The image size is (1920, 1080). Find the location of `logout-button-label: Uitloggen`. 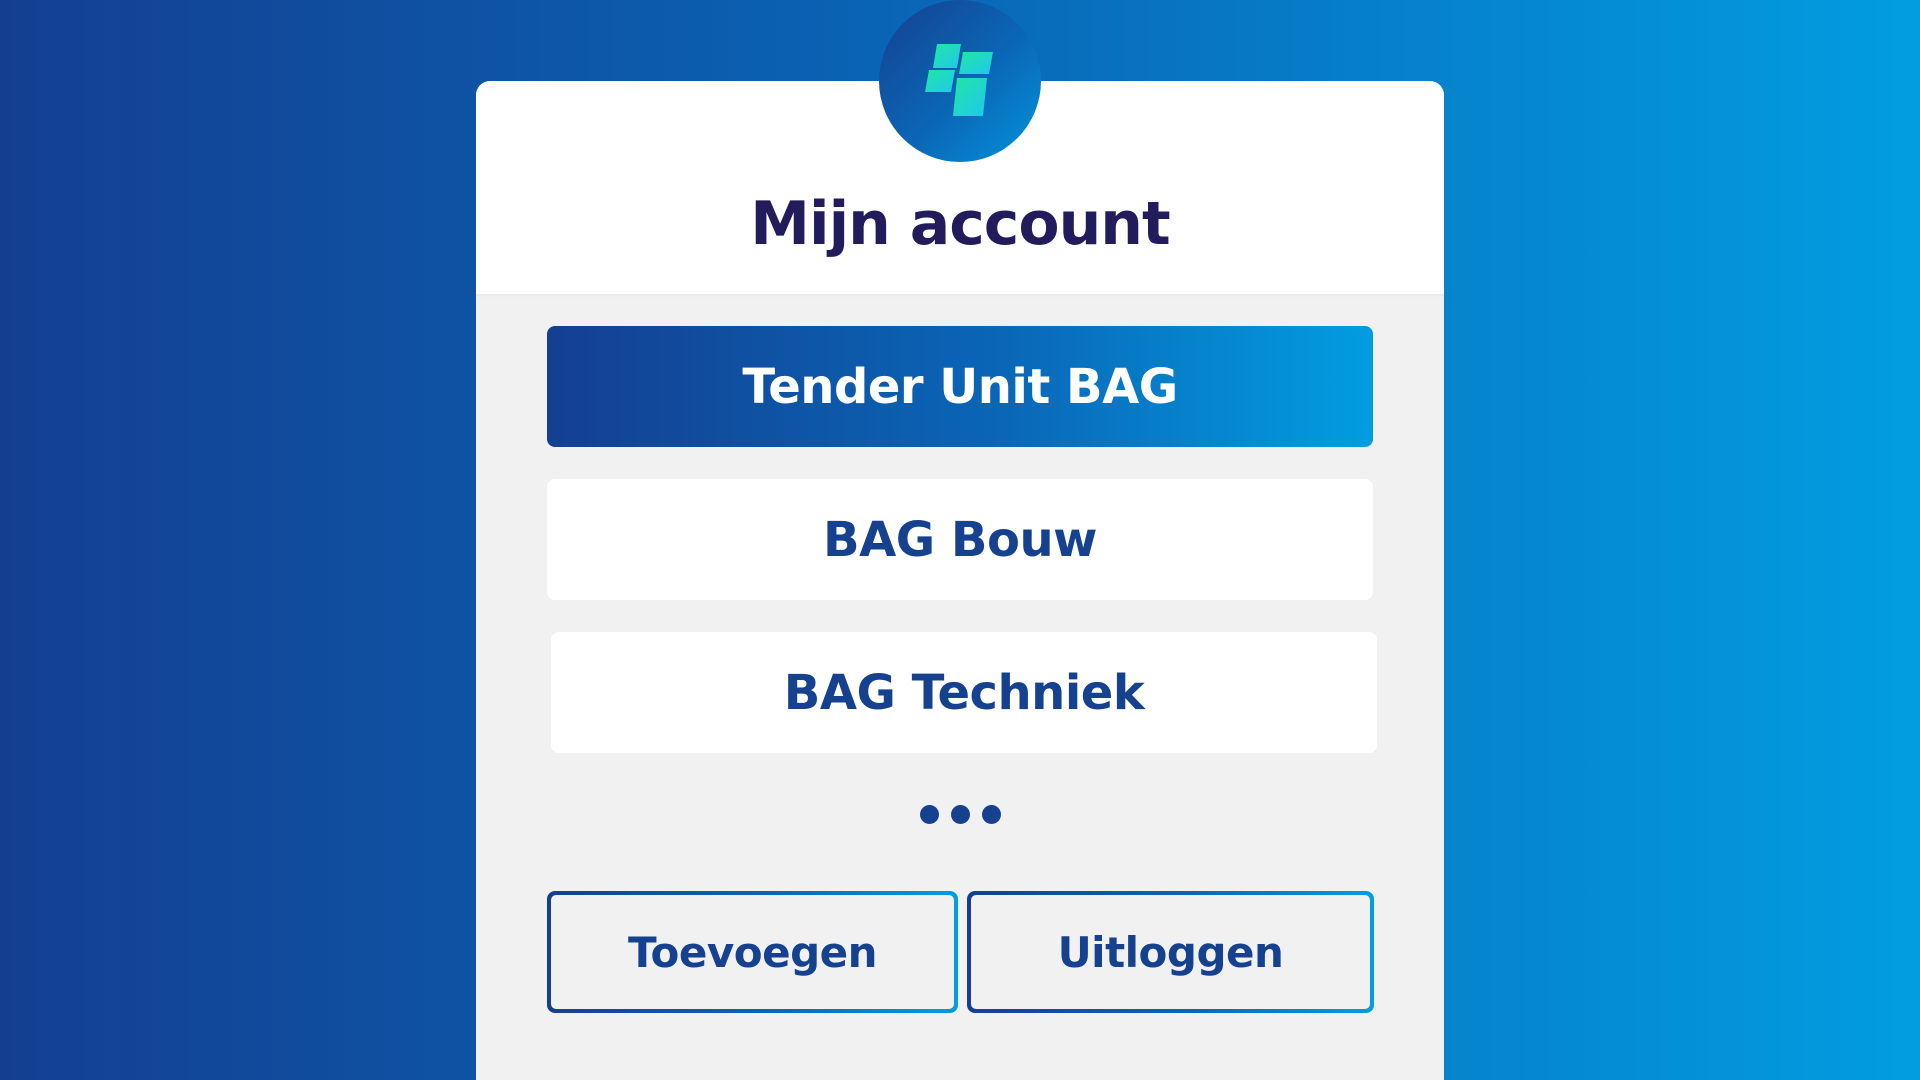

logout-button-label: Uitloggen is located at coordinates (1170, 952).